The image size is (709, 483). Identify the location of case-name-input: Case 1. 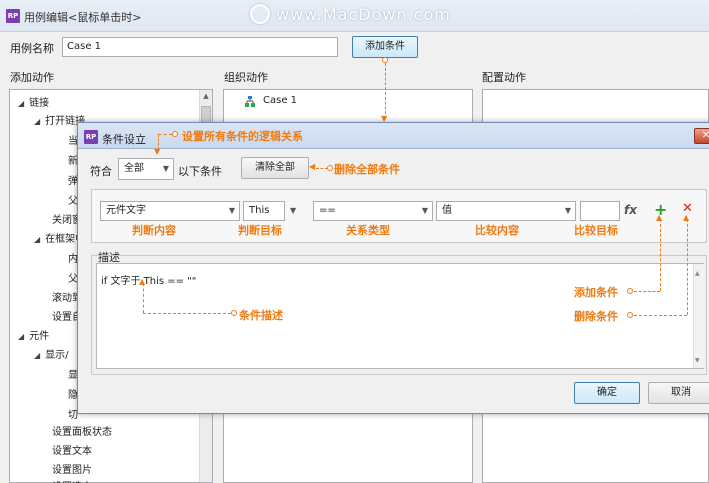
(200, 47).